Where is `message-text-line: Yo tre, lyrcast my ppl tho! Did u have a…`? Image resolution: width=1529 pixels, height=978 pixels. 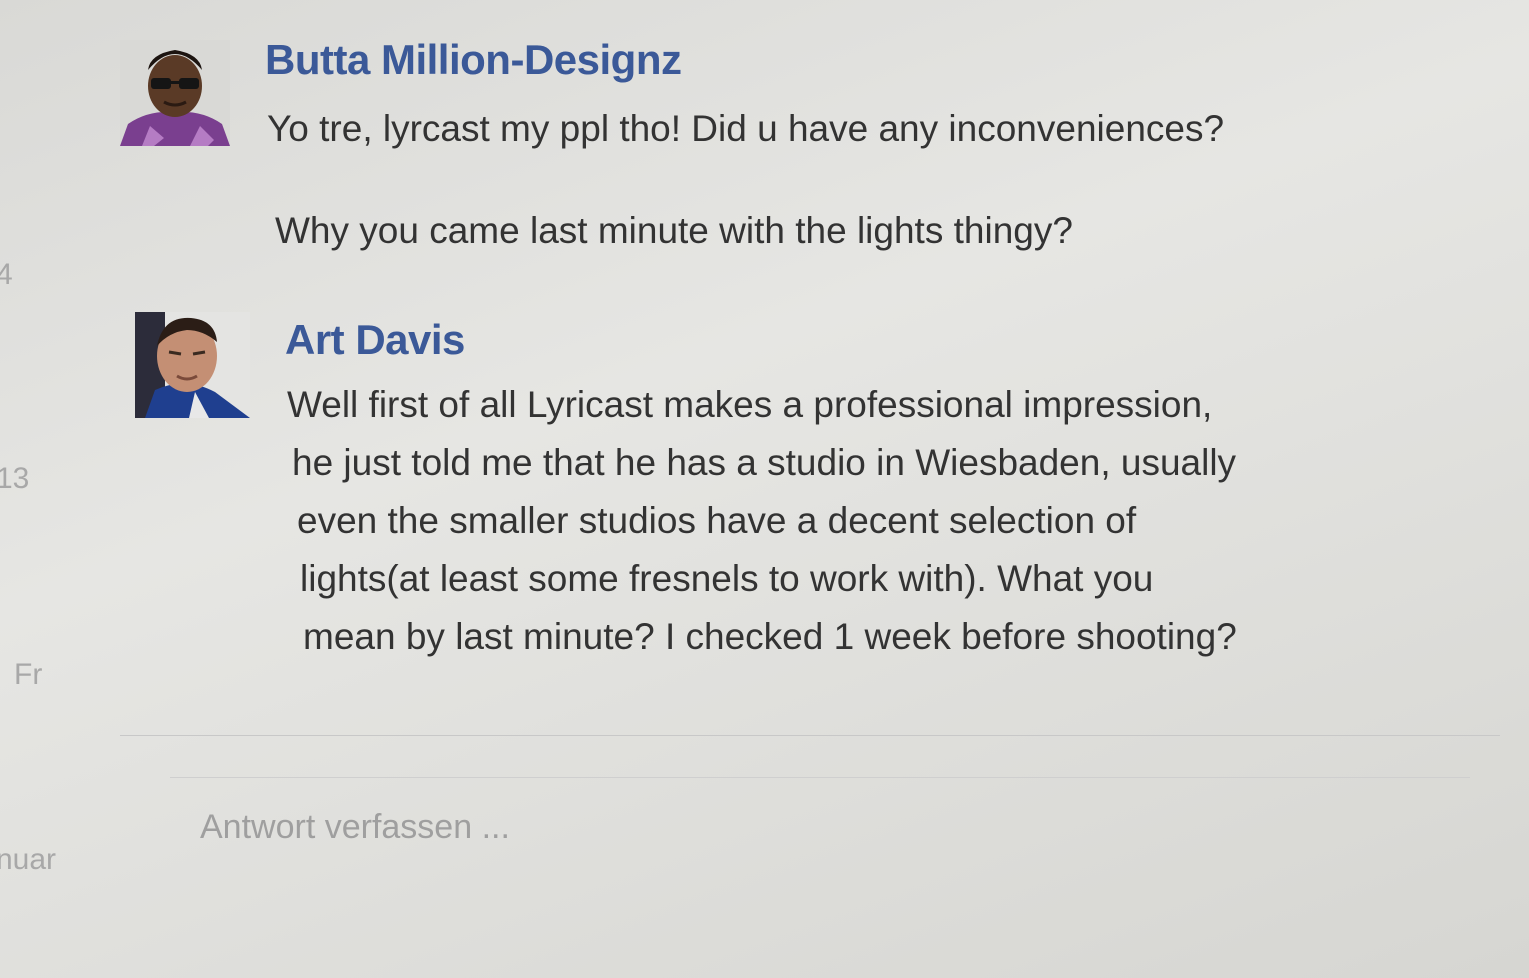
message-text-line: Yo tre, lyrcast my ppl tho! Did u have a… is located at coordinates (746, 128).